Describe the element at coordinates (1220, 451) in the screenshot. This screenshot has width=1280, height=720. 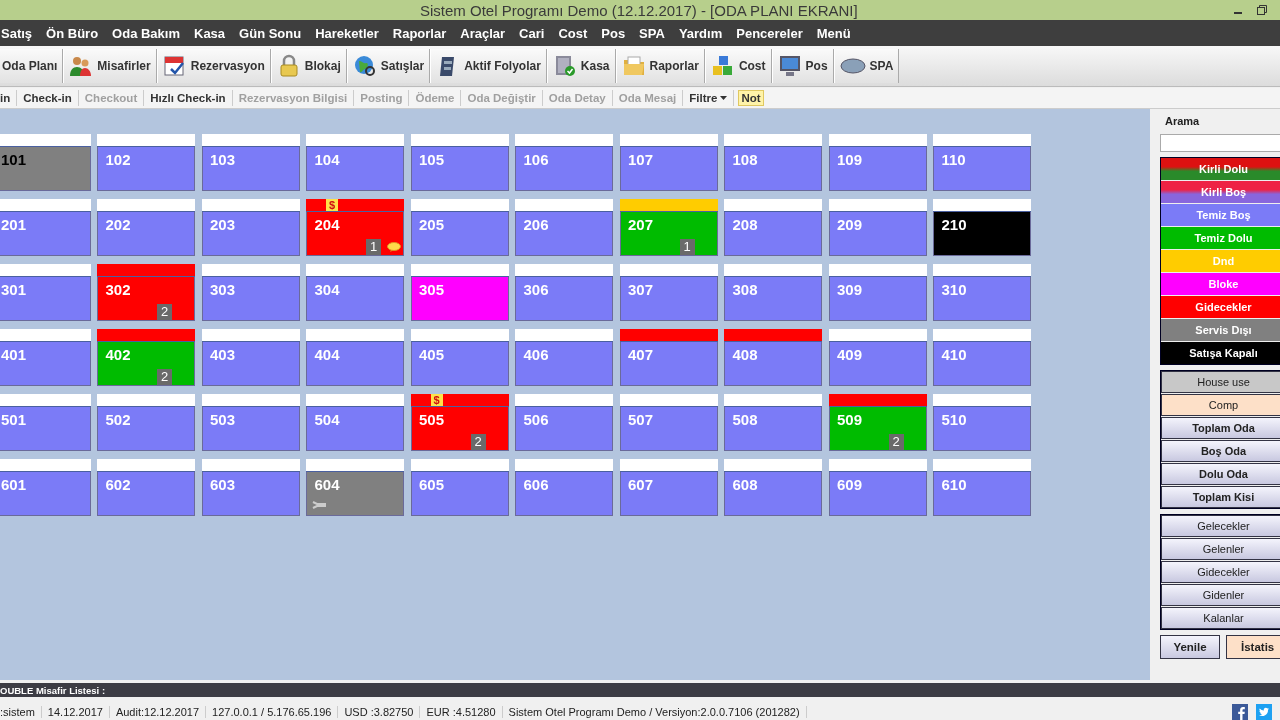
I see `stat-button: Boş Oda` at that location.